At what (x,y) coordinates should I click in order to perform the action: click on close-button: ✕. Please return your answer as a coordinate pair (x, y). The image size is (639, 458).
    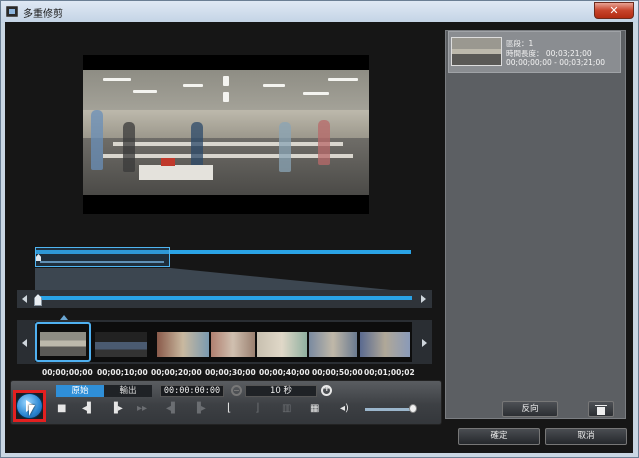
    Looking at the image, I should click on (614, 10).